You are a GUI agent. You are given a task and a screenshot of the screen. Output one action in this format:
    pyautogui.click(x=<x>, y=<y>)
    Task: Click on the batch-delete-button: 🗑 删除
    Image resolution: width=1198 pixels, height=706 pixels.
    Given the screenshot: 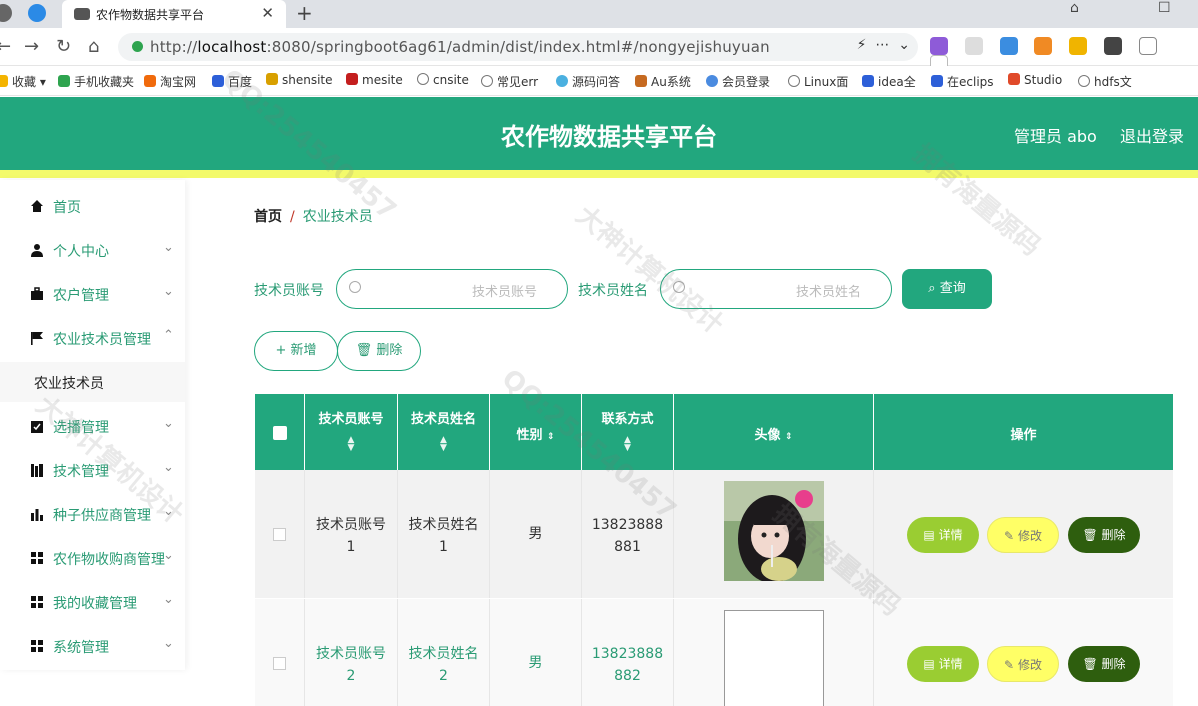 What is the action you would take?
    pyautogui.click(x=379, y=351)
    